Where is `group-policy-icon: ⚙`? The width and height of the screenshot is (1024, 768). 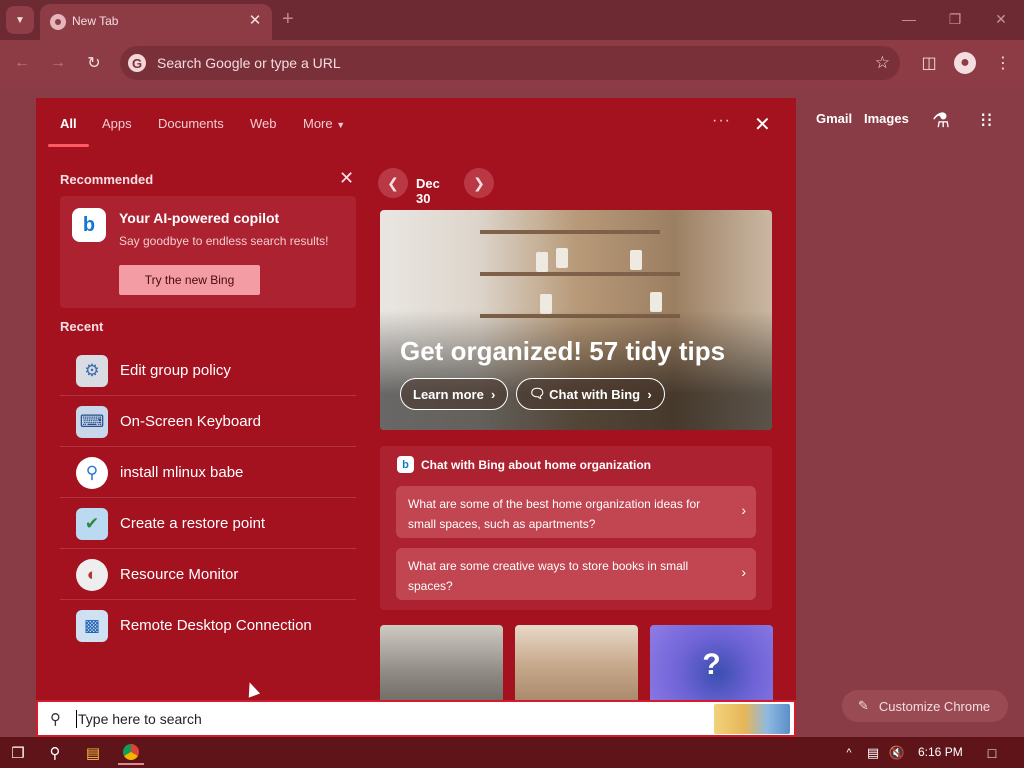
group-policy-icon: ⚙ is located at coordinates (92, 371).